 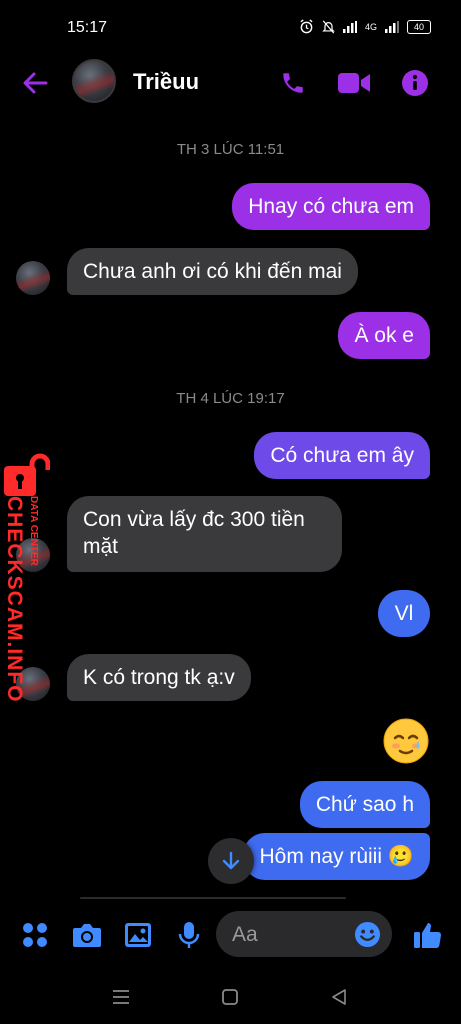 I want to click on timestamp-divider: TH 3 LÚC 11:51, so click(x=230, y=149).